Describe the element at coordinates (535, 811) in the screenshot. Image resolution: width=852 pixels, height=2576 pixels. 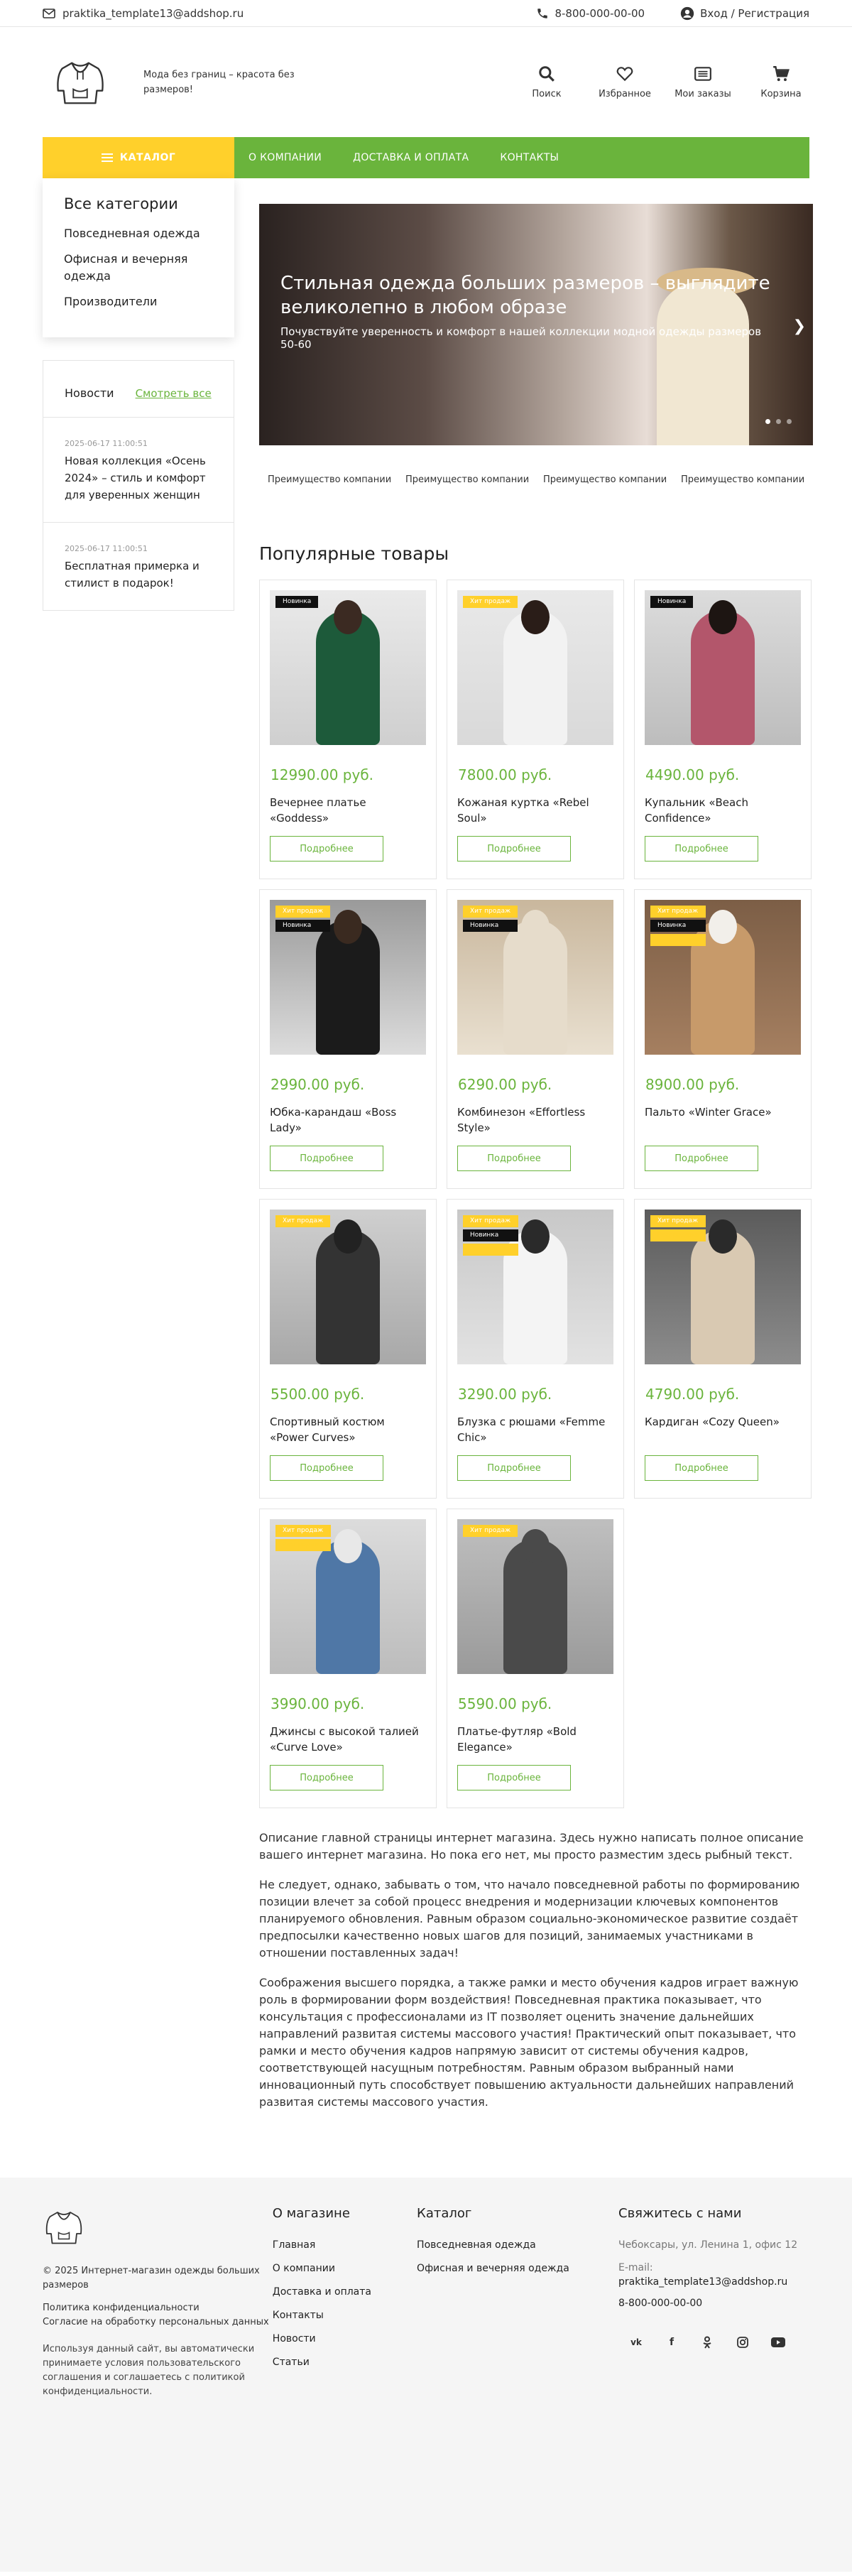
I see `product-name: Кожаная куртка «Rebel Soul»` at that location.